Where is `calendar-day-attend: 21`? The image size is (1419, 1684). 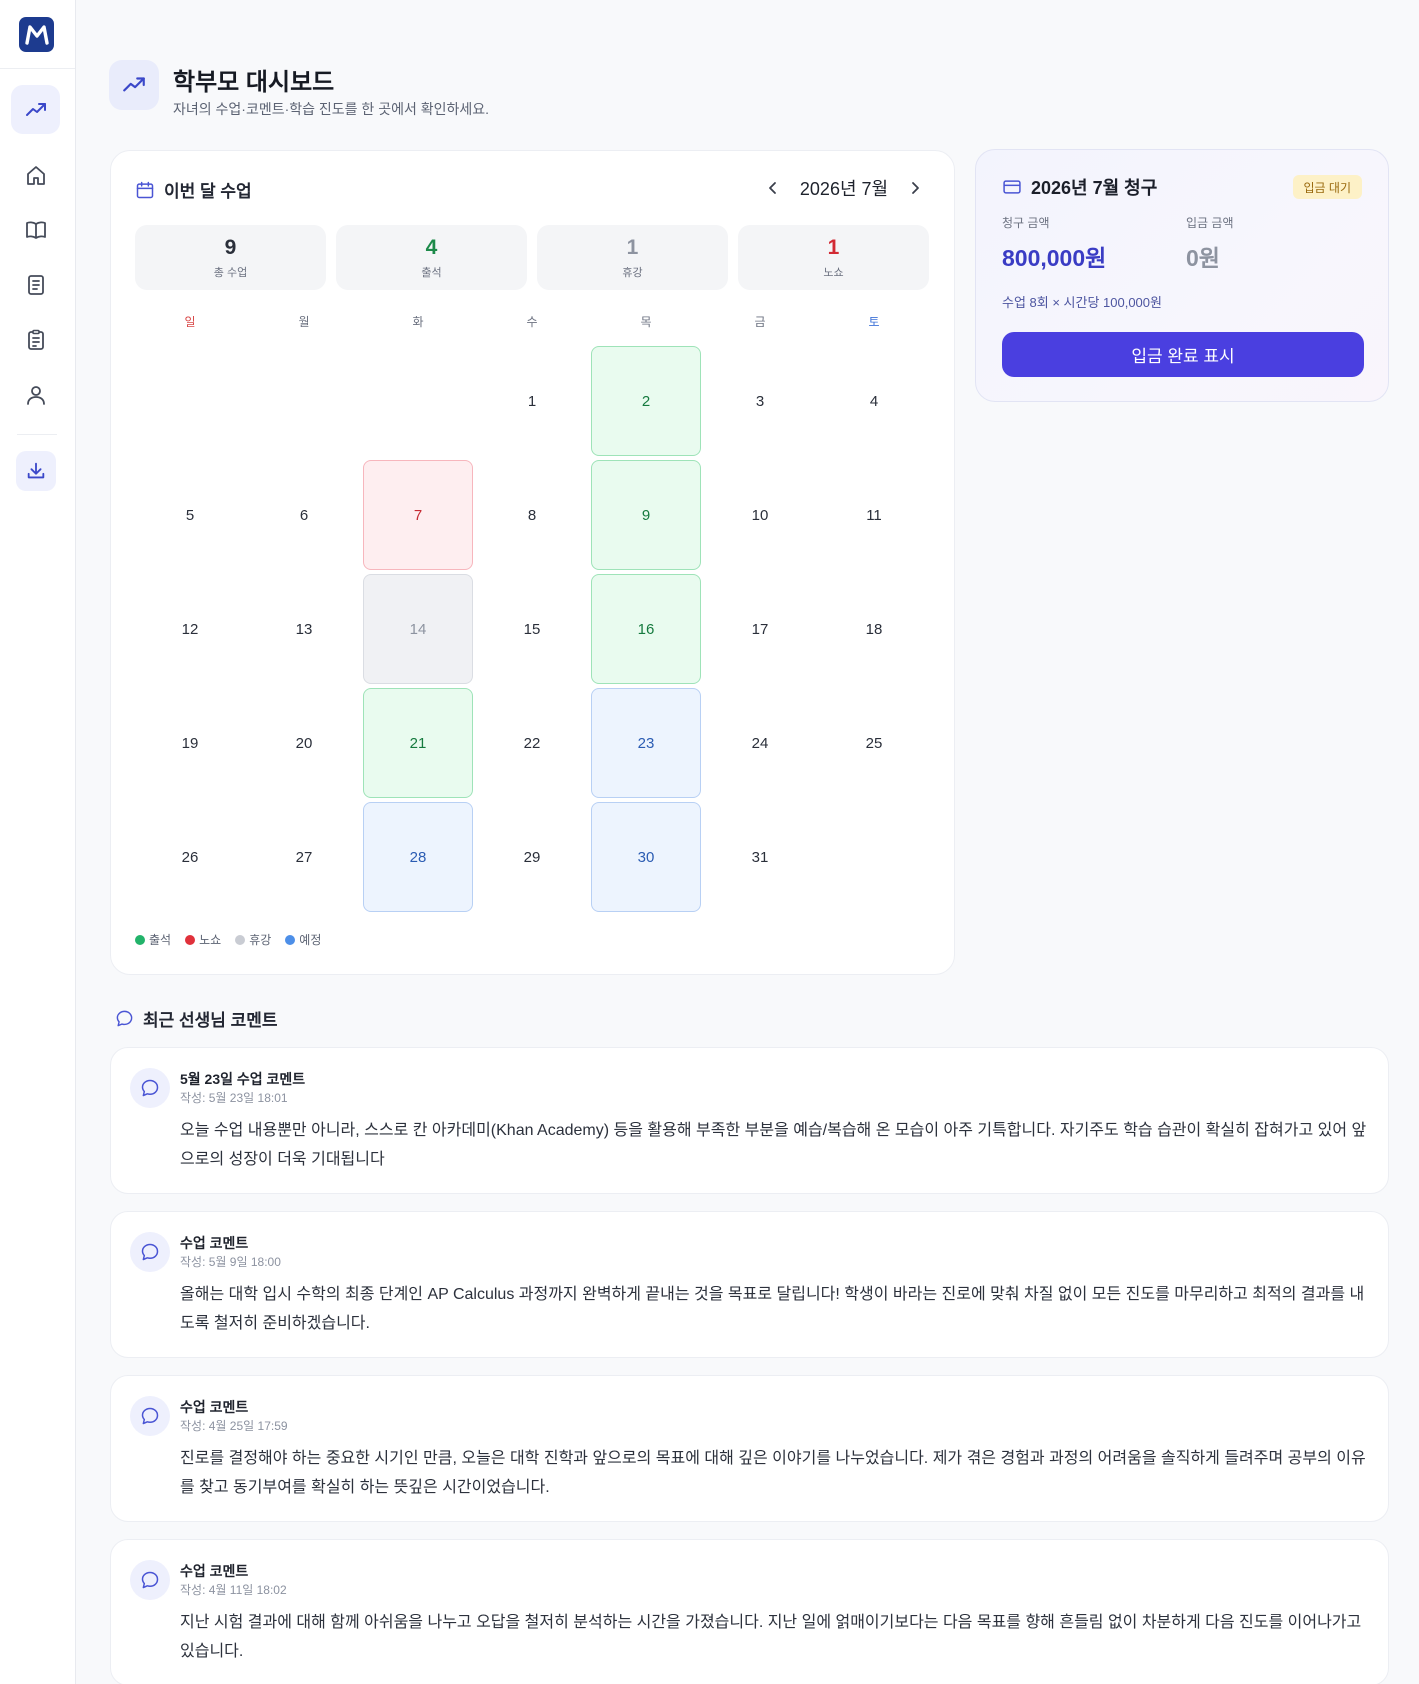 calendar-day-attend: 21 is located at coordinates (418, 743).